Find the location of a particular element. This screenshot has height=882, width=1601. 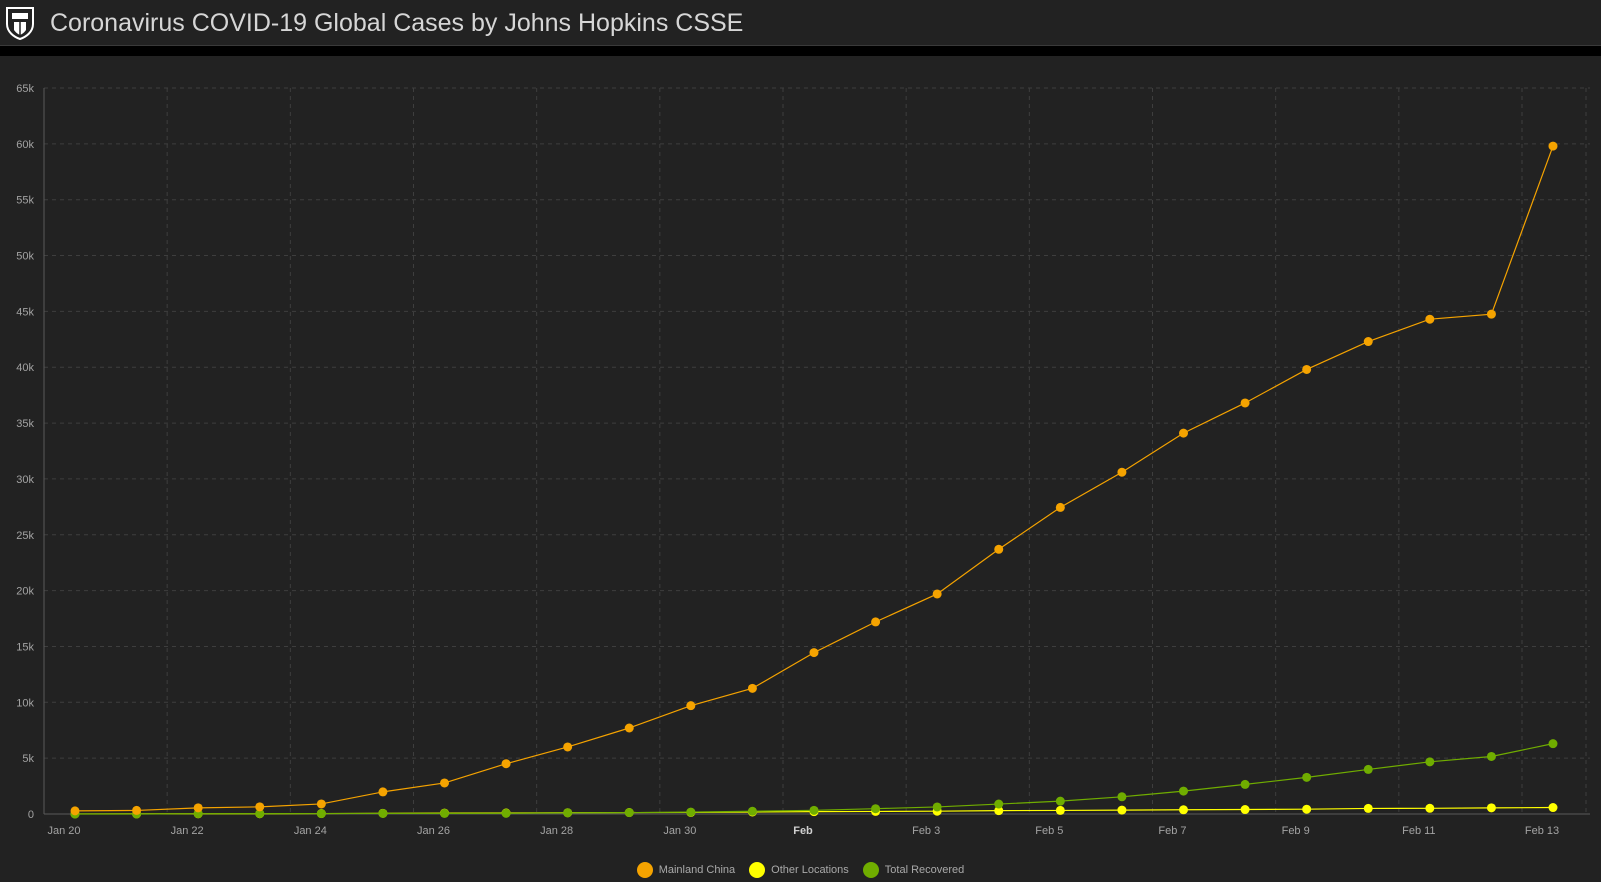

y-tick-label: 60k is located at coordinates (25, 145).